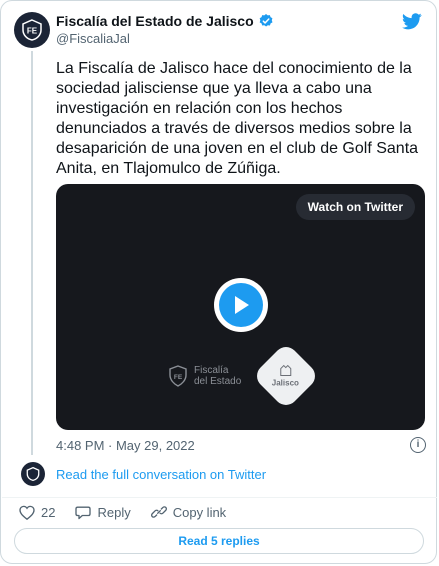 The image size is (439, 566). I want to click on thread-line, so click(32, 253).